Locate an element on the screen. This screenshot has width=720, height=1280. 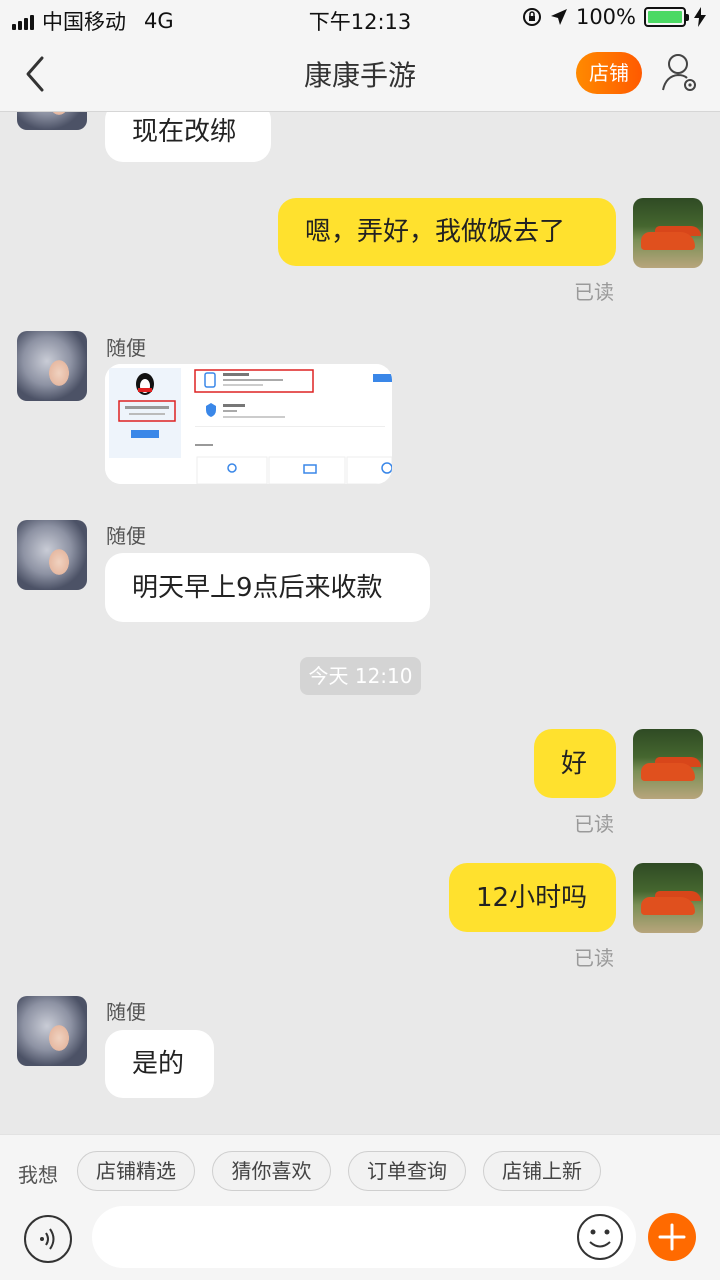
message-text: 明天早上9点后来收款 is located at coordinates (257, 587).